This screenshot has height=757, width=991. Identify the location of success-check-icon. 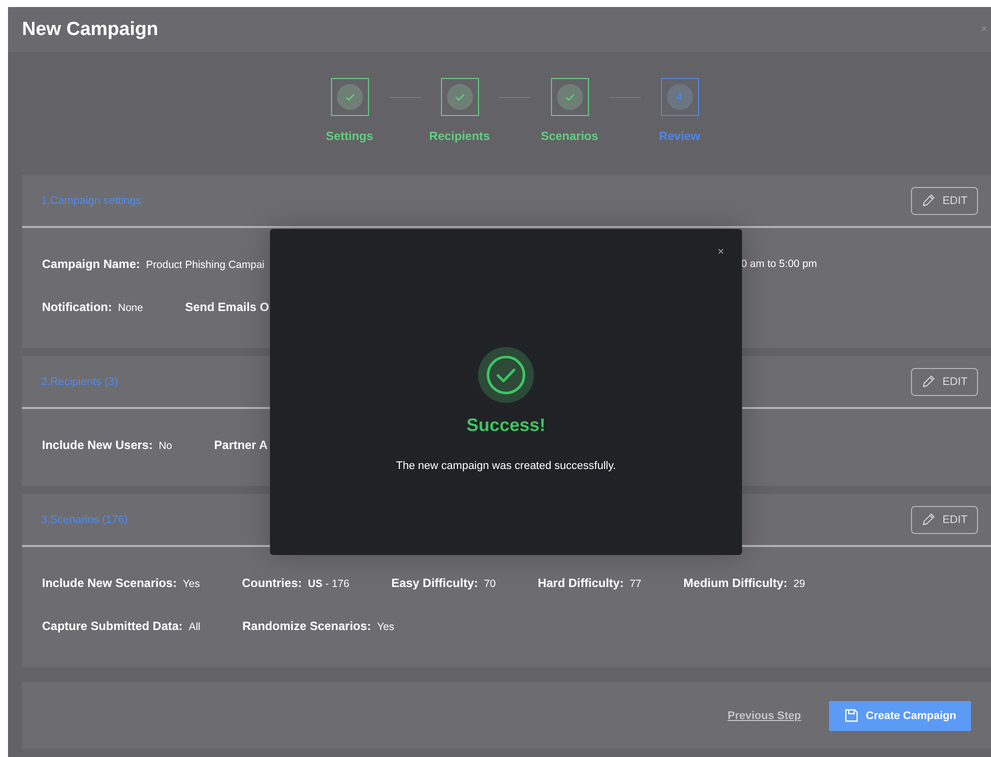
(506, 375).